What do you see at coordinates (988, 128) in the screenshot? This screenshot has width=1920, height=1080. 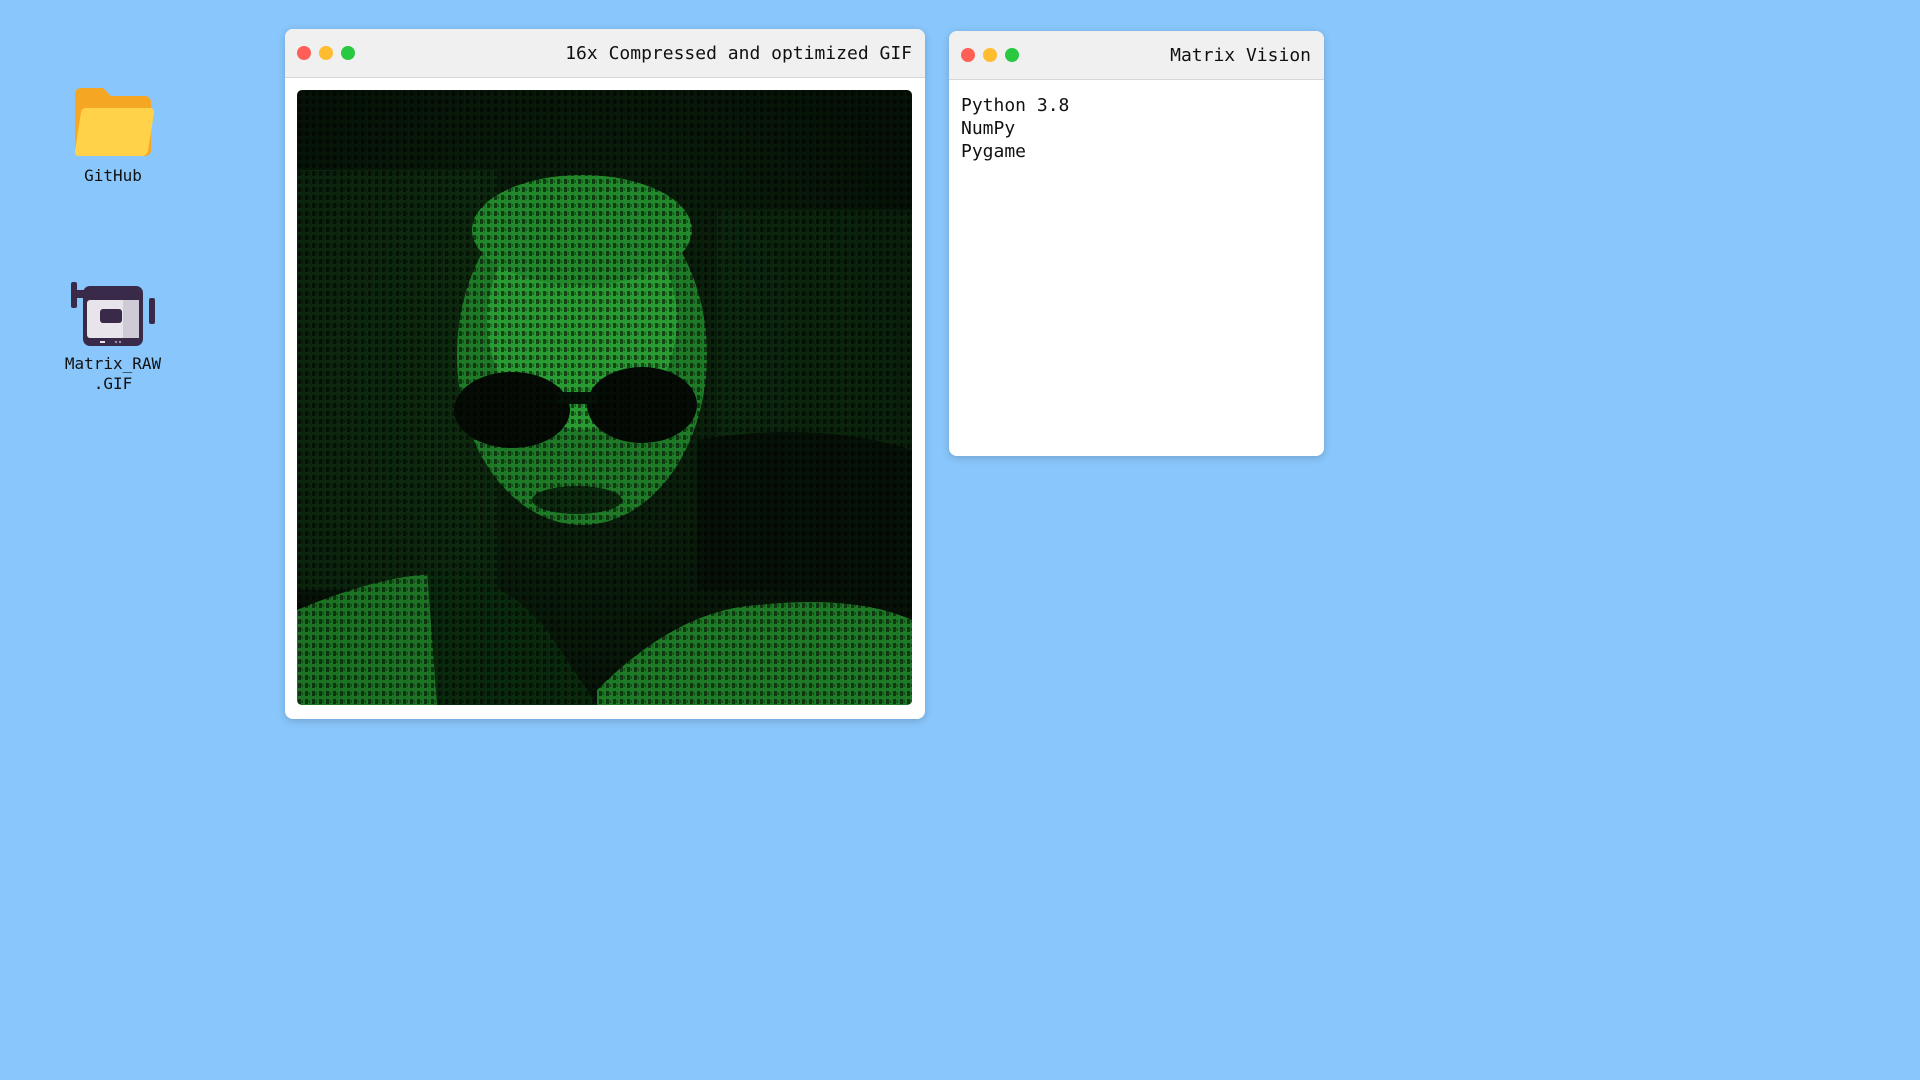 I see `requirement-line: NumPy` at bounding box center [988, 128].